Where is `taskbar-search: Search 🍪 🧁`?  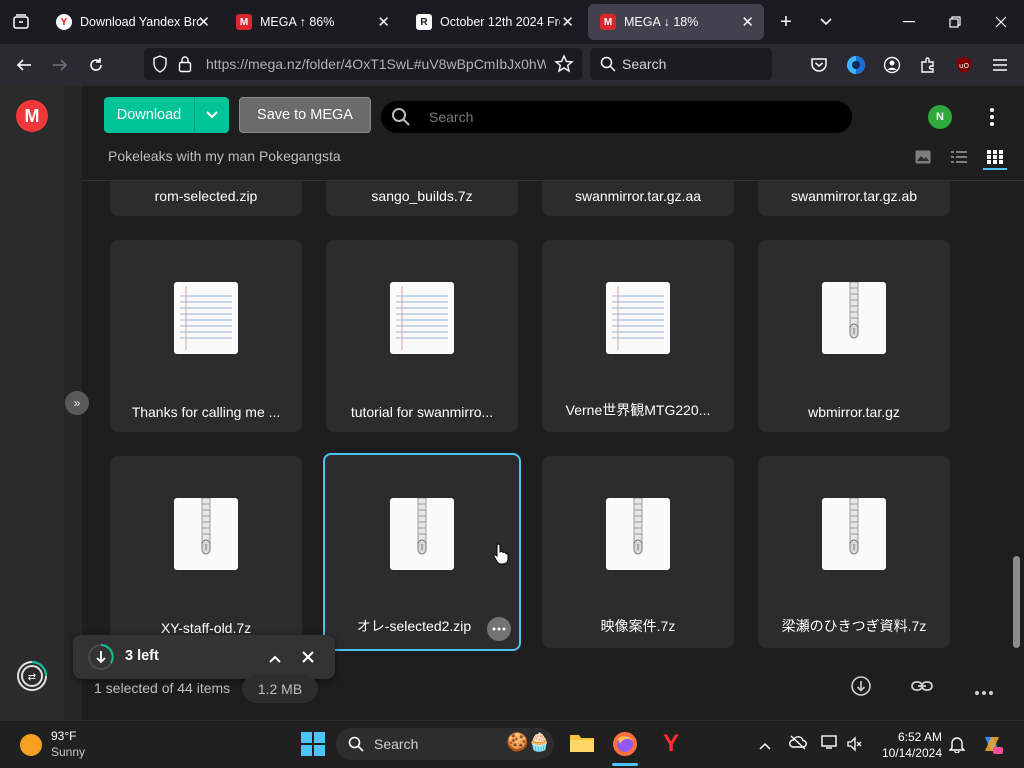
taskbar-search: Search 🍪 🧁 is located at coordinates (445, 744).